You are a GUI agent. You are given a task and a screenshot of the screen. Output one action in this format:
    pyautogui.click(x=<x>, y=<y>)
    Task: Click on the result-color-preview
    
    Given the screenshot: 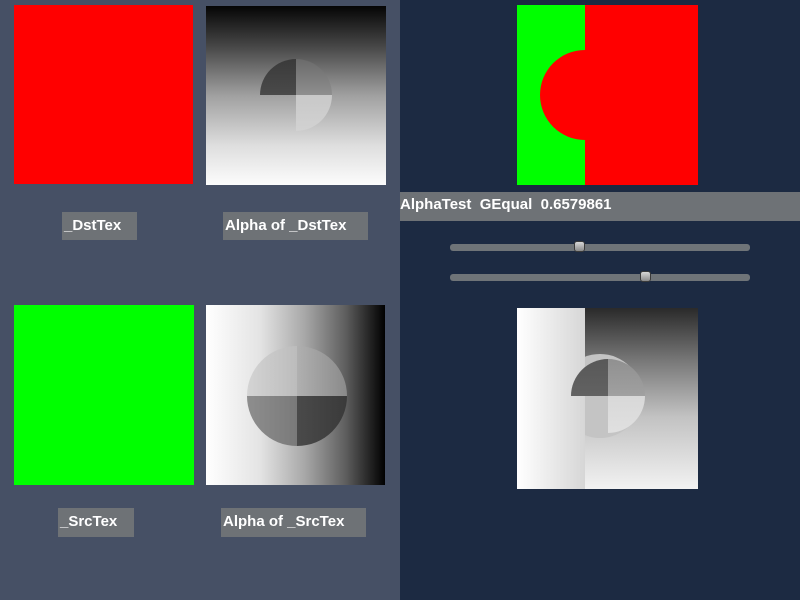 What is the action you would take?
    pyautogui.click(x=607, y=95)
    